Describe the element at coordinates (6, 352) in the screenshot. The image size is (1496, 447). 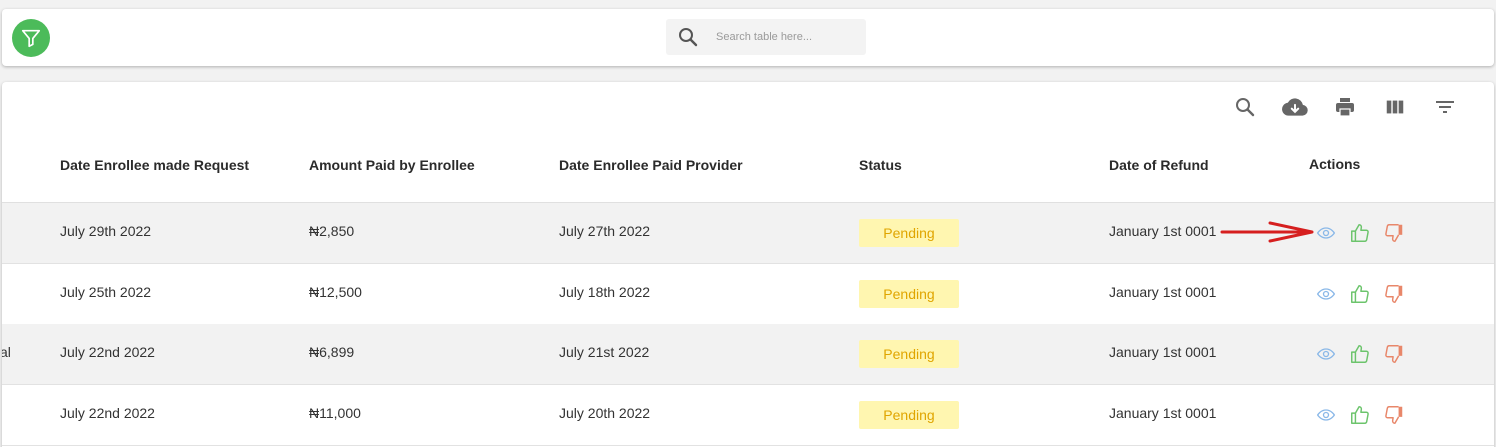
I see `truncated-cell: al` at that location.